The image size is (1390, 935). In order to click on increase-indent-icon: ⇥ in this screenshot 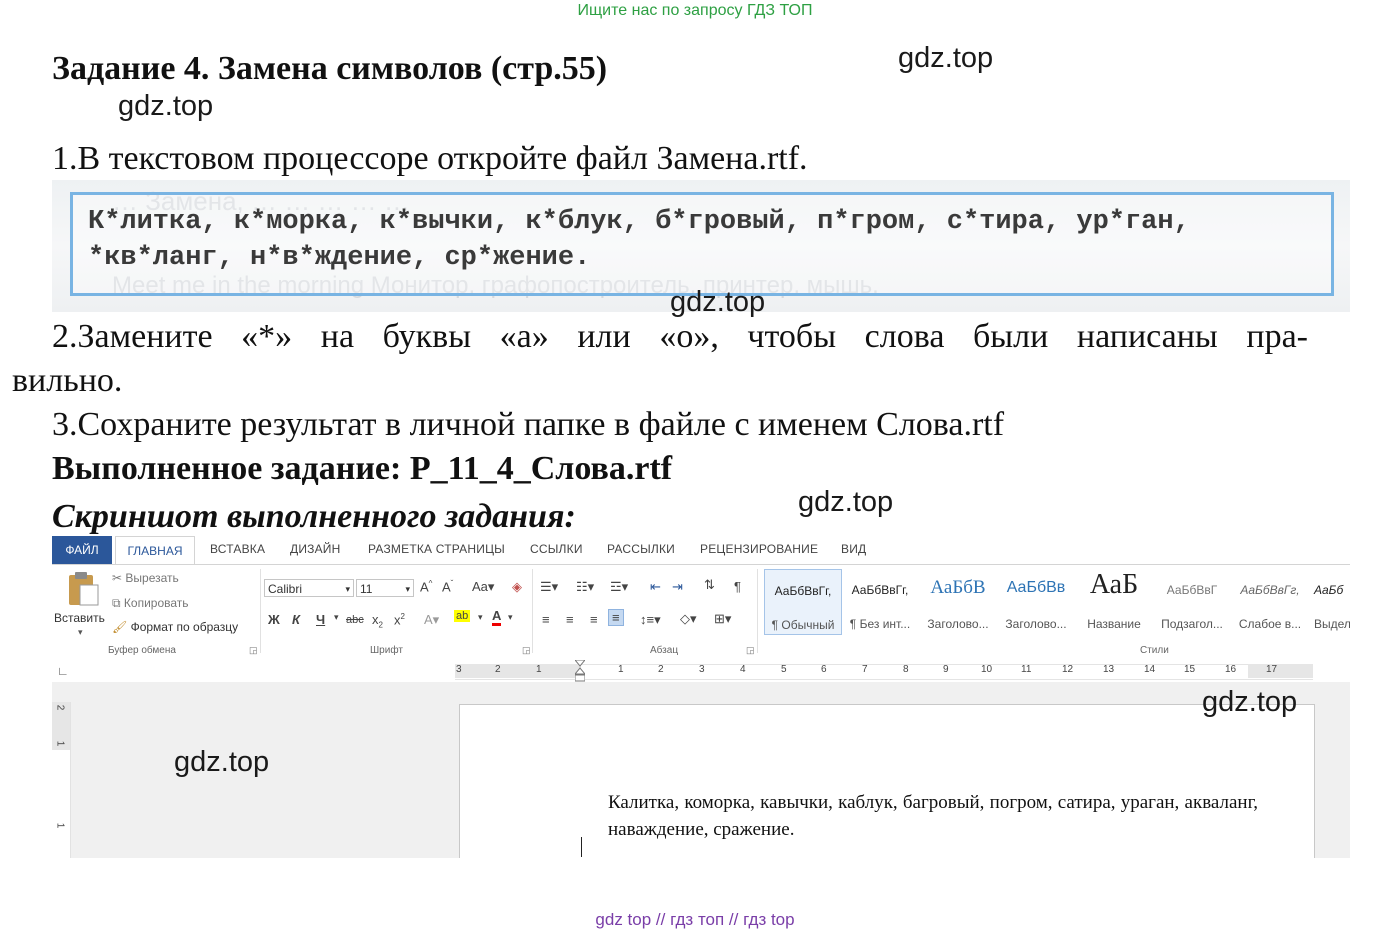, I will do `click(677, 587)`.